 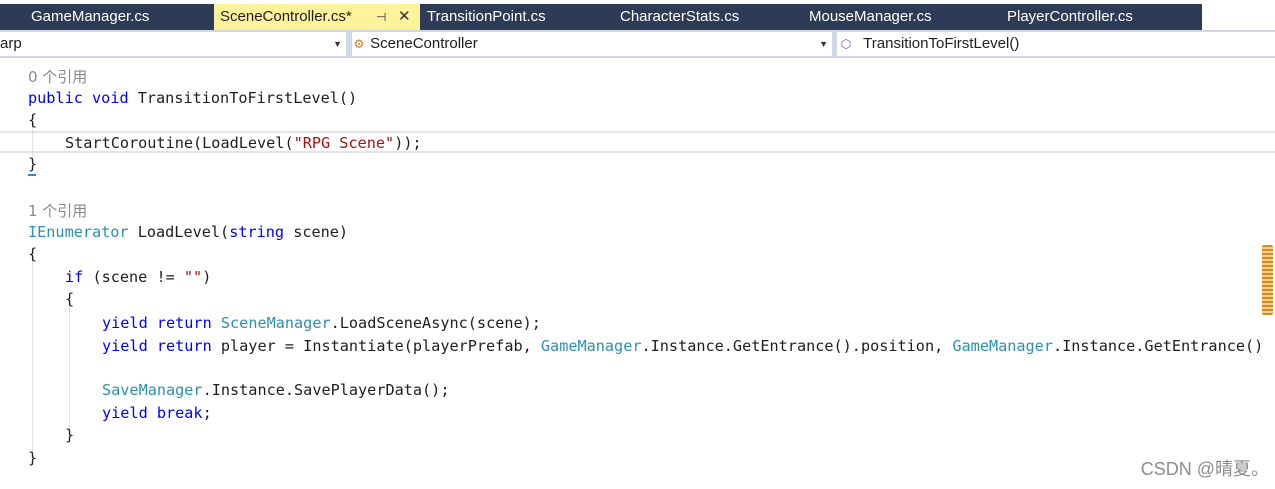 I want to click on pin-icon: ⊣, so click(x=381, y=17).